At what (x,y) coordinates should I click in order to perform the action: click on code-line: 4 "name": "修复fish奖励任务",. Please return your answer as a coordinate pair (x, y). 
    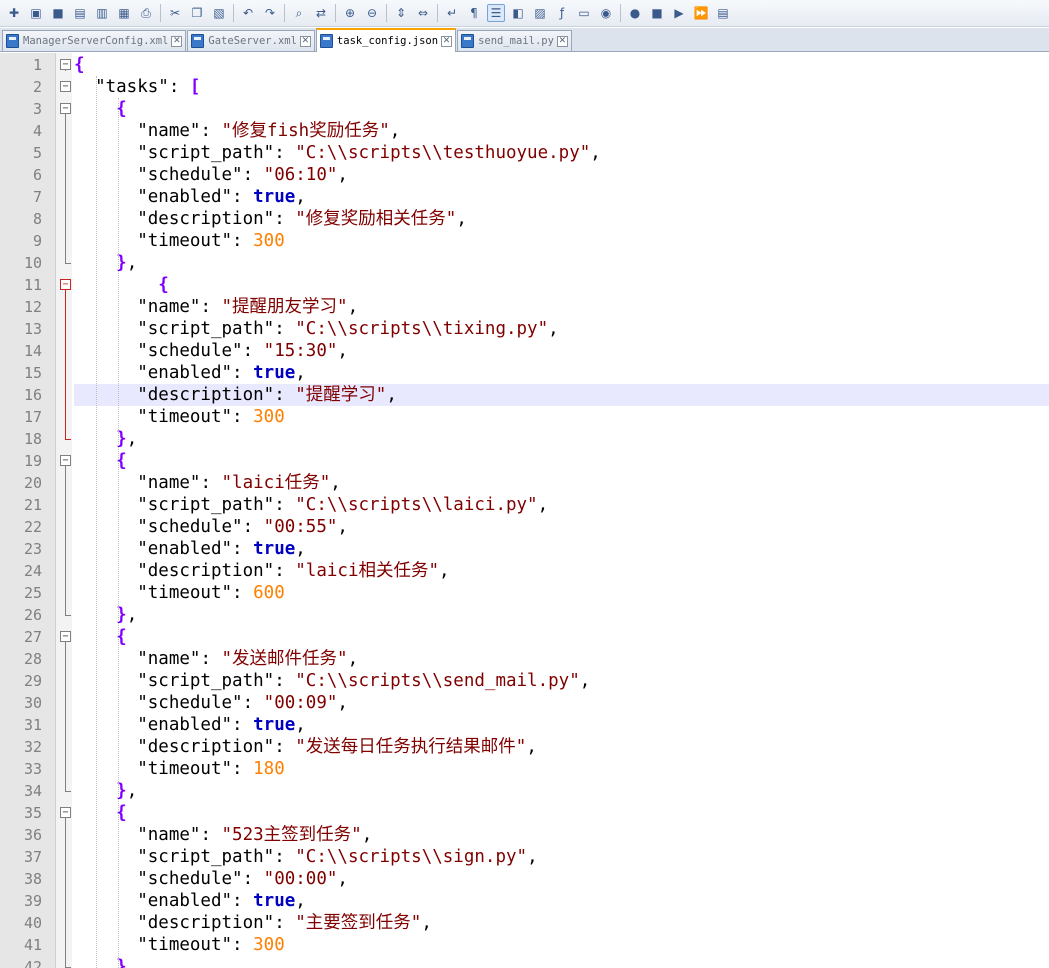
    Looking at the image, I should click on (524, 131).